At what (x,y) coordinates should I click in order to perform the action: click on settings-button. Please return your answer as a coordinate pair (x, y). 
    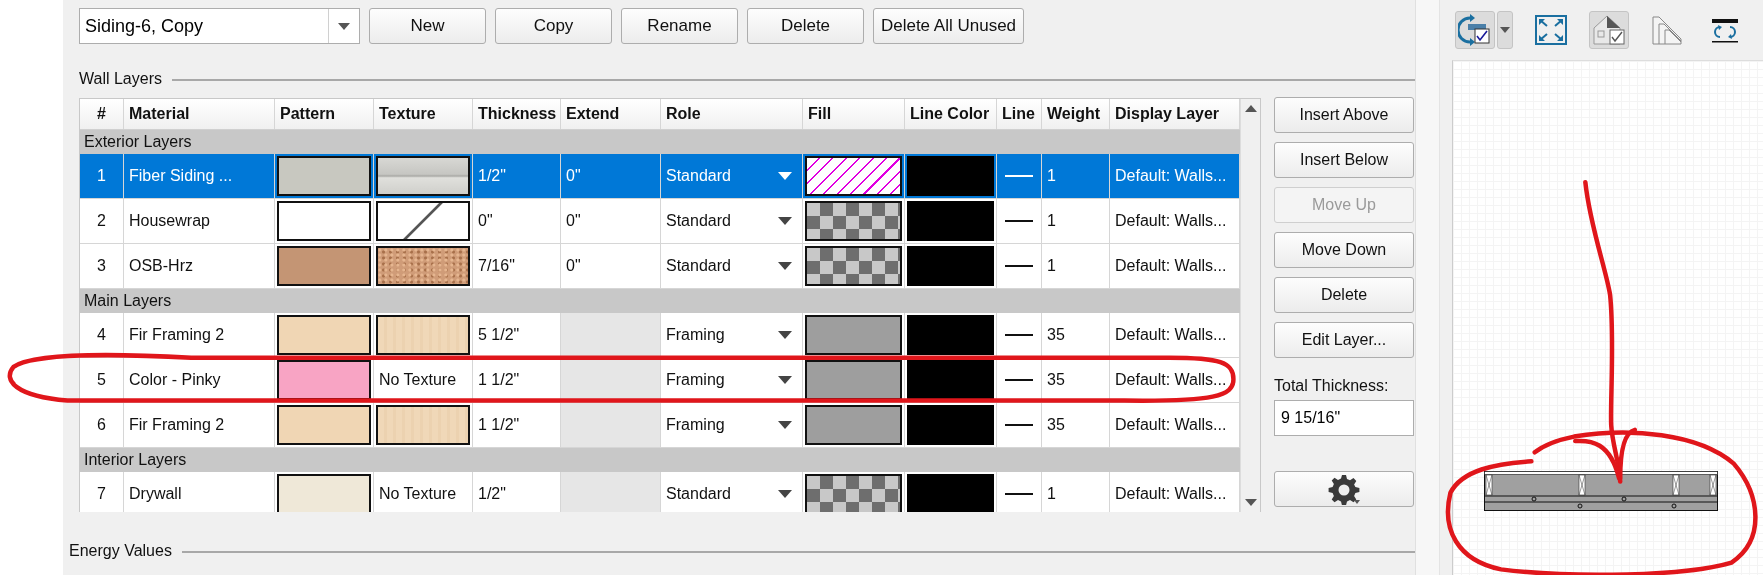
    Looking at the image, I should click on (1344, 489).